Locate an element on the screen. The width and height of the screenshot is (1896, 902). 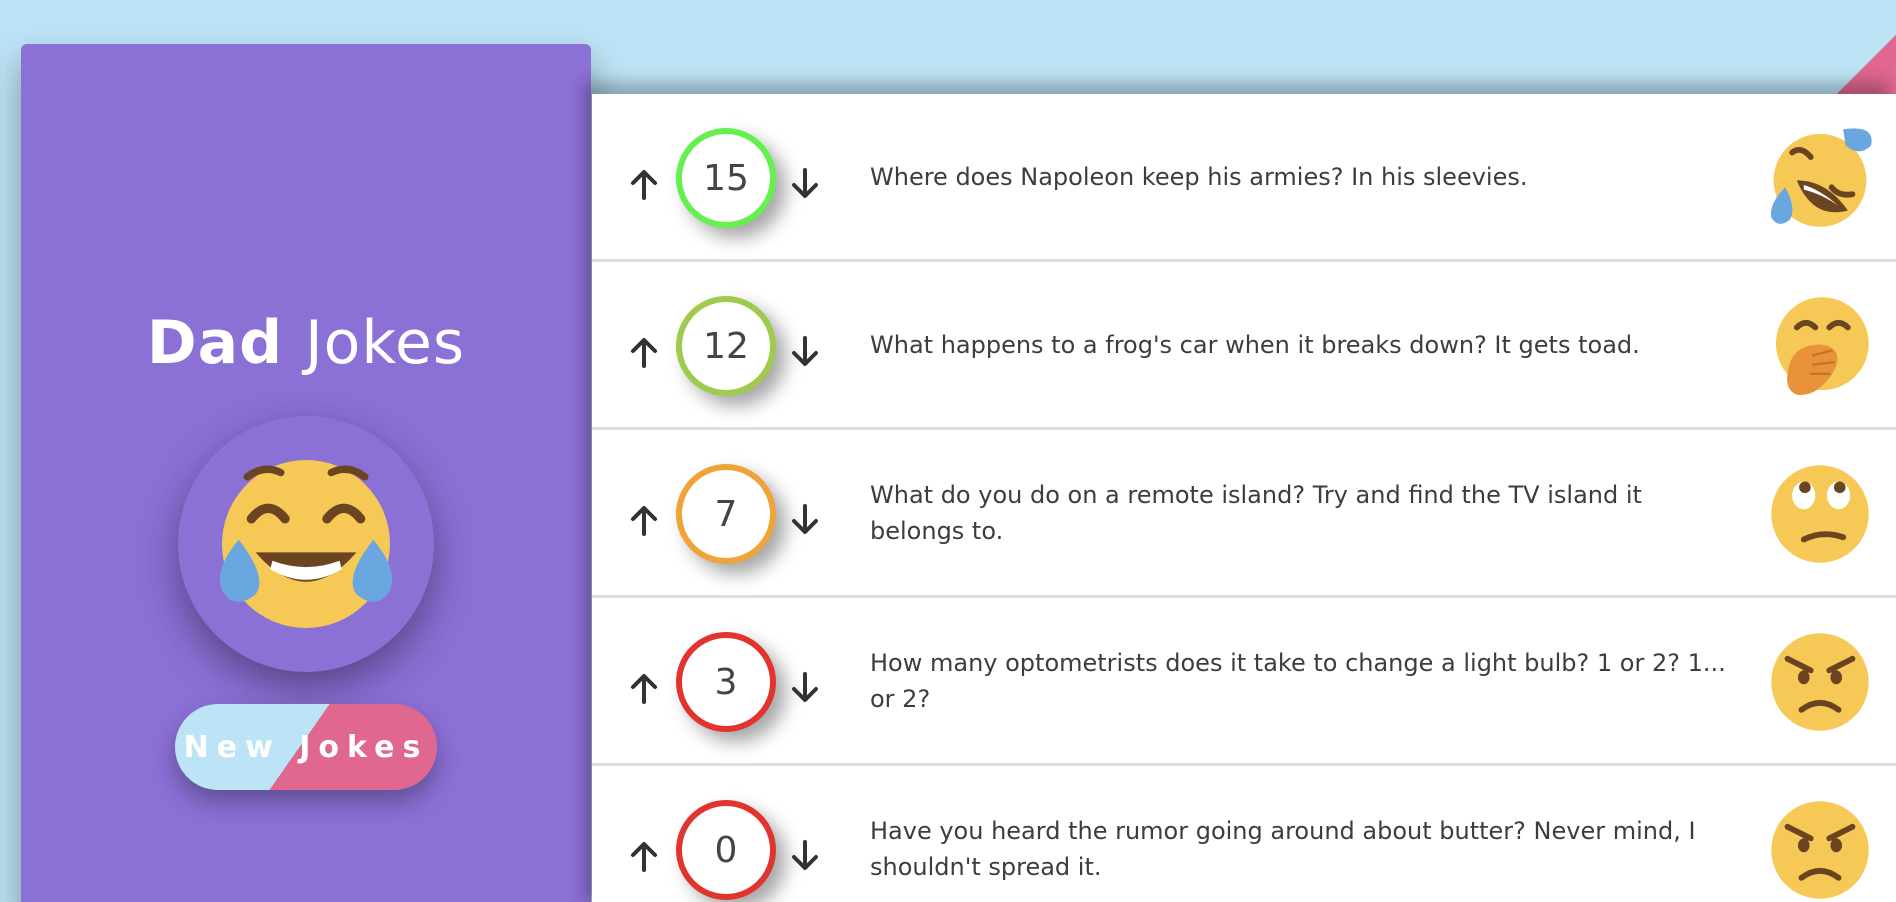
tears-of-joy-icon is located at coordinates (306, 544).